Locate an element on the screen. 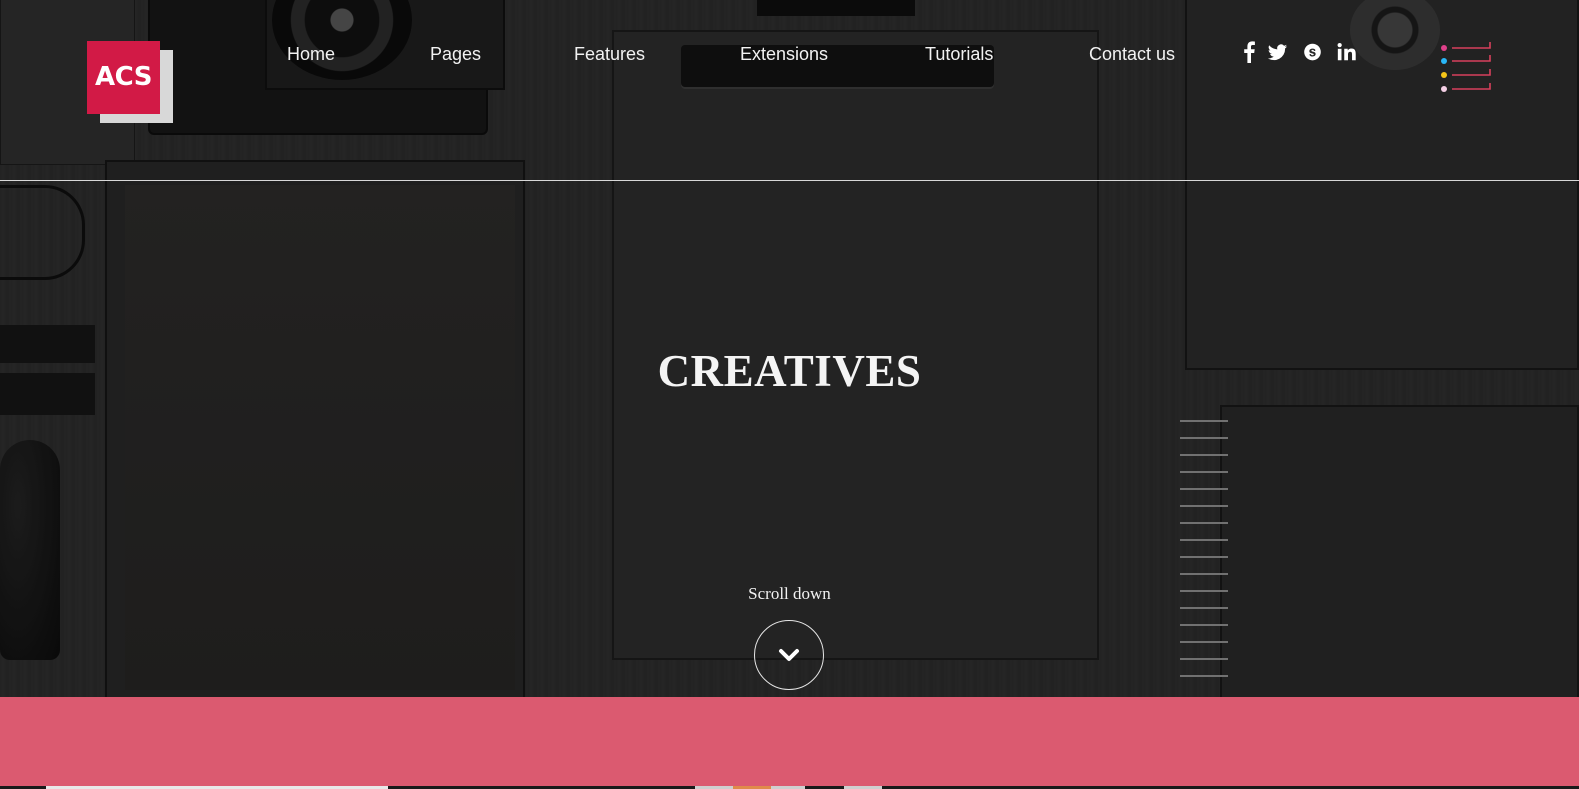 This screenshot has width=1579, height=789. logo-text: ACS is located at coordinates (123, 77).